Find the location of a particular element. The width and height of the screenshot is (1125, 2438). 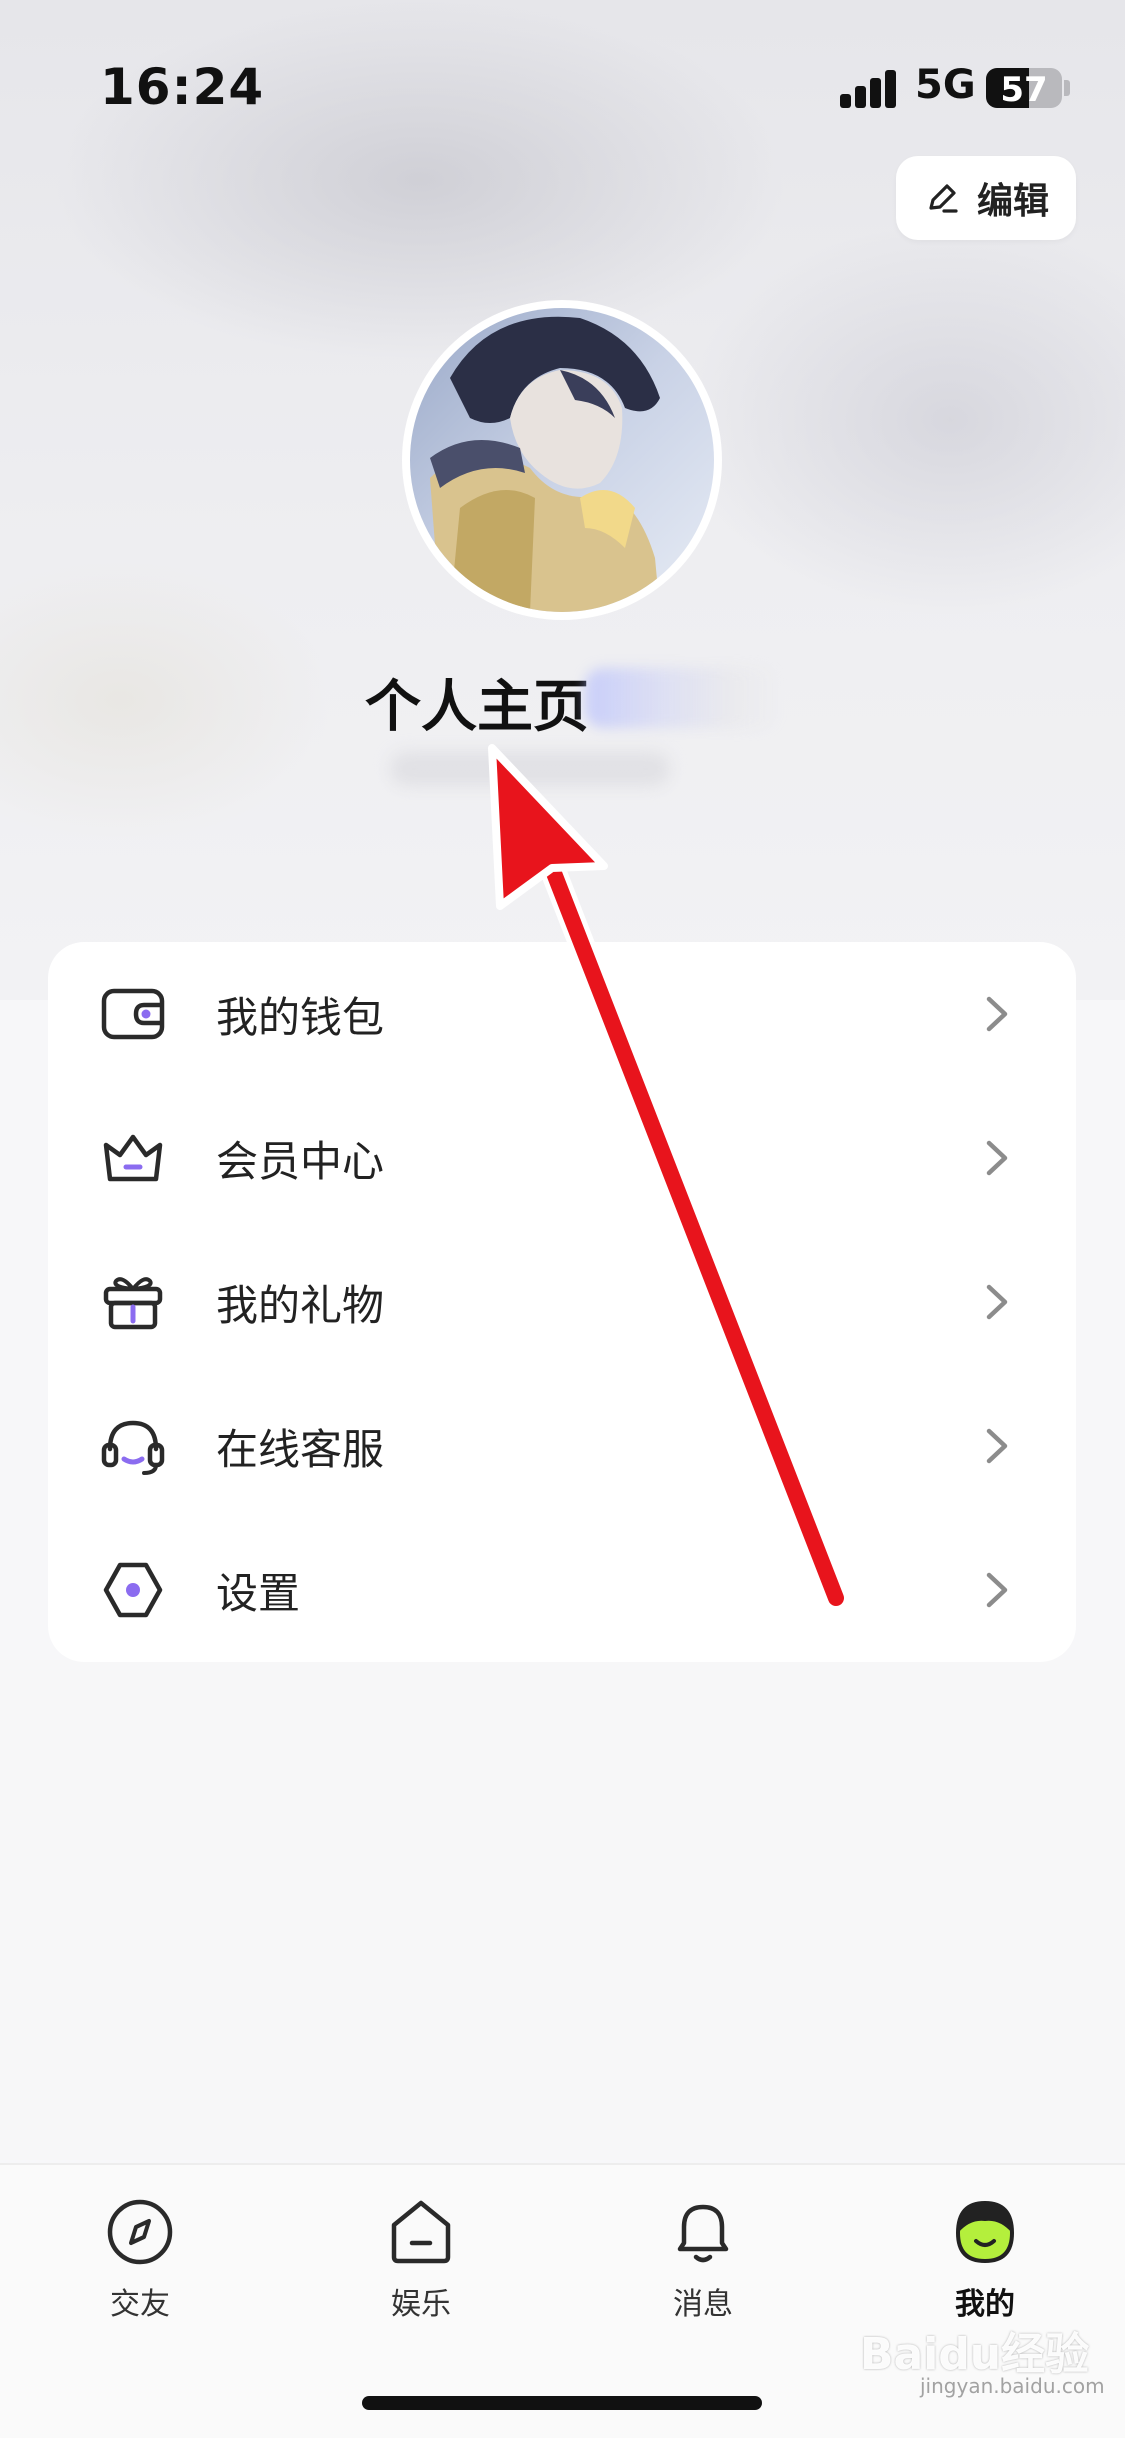

tab-dating: 交友 is located at coordinates (140, 2258).